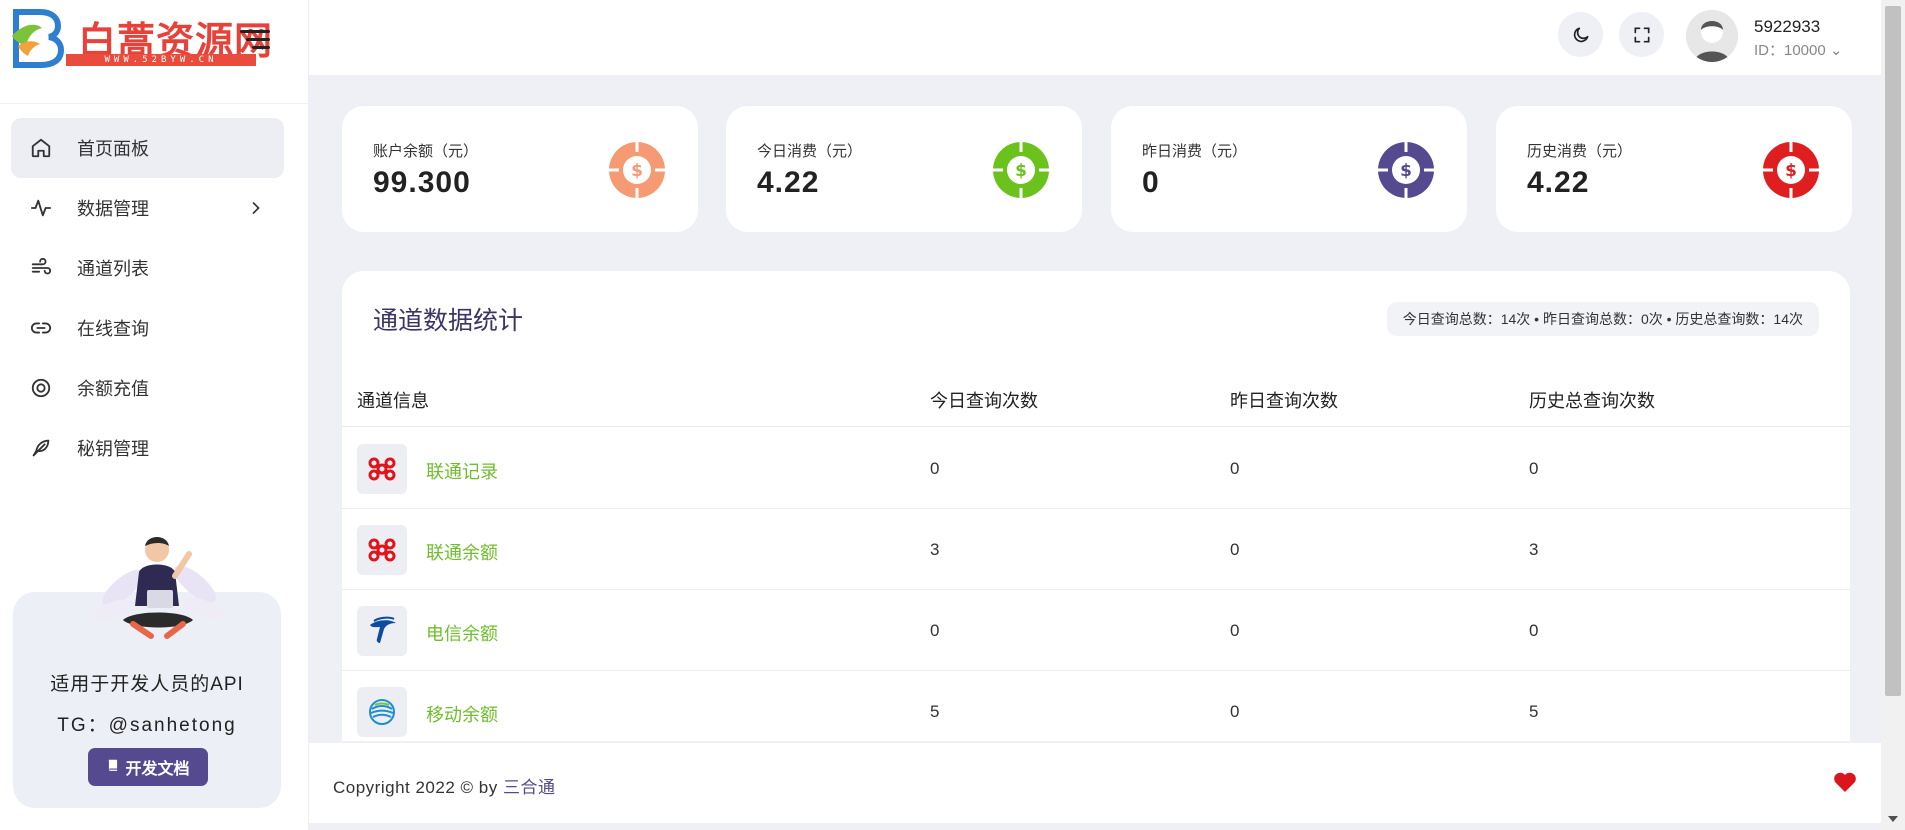 The width and height of the screenshot is (1905, 830). I want to click on scroll-down-arrow-icon, so click(1893, 819).